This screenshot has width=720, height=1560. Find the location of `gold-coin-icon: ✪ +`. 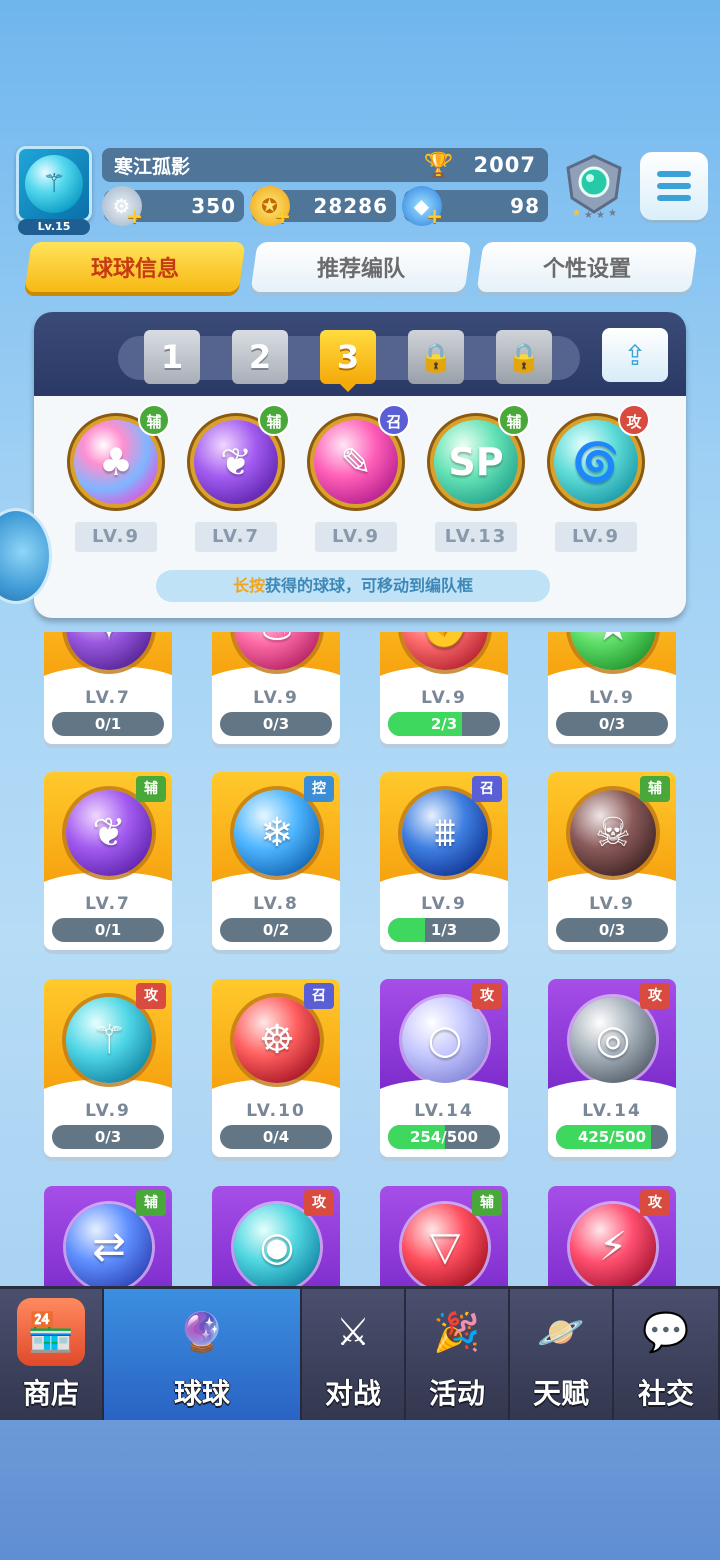

gold-coin-icon: ✪ + is located at coordinates (271, 207).